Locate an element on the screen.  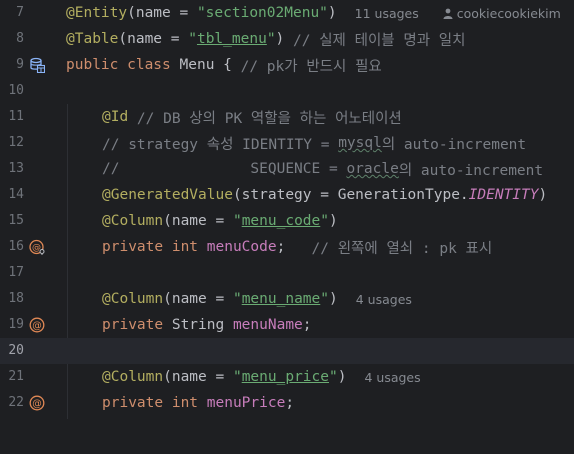
line-number: 21 is located at coordinates (16, 376).